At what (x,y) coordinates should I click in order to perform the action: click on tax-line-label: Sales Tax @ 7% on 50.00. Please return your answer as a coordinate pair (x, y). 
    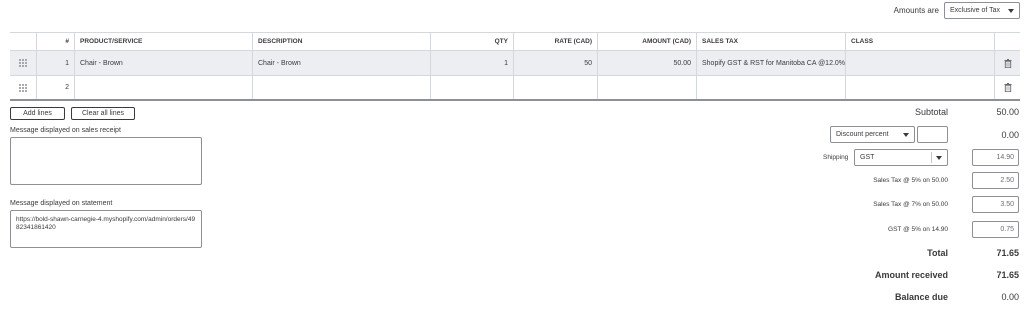
    Looking at the image, I should click on (910, 204).